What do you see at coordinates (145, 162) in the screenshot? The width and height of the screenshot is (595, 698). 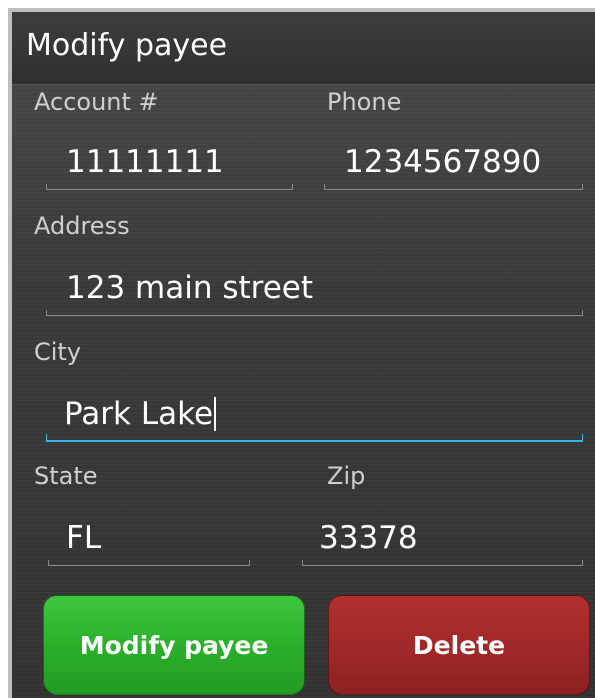 I see `account-value: 11111111` at bounding box center [145, 162].